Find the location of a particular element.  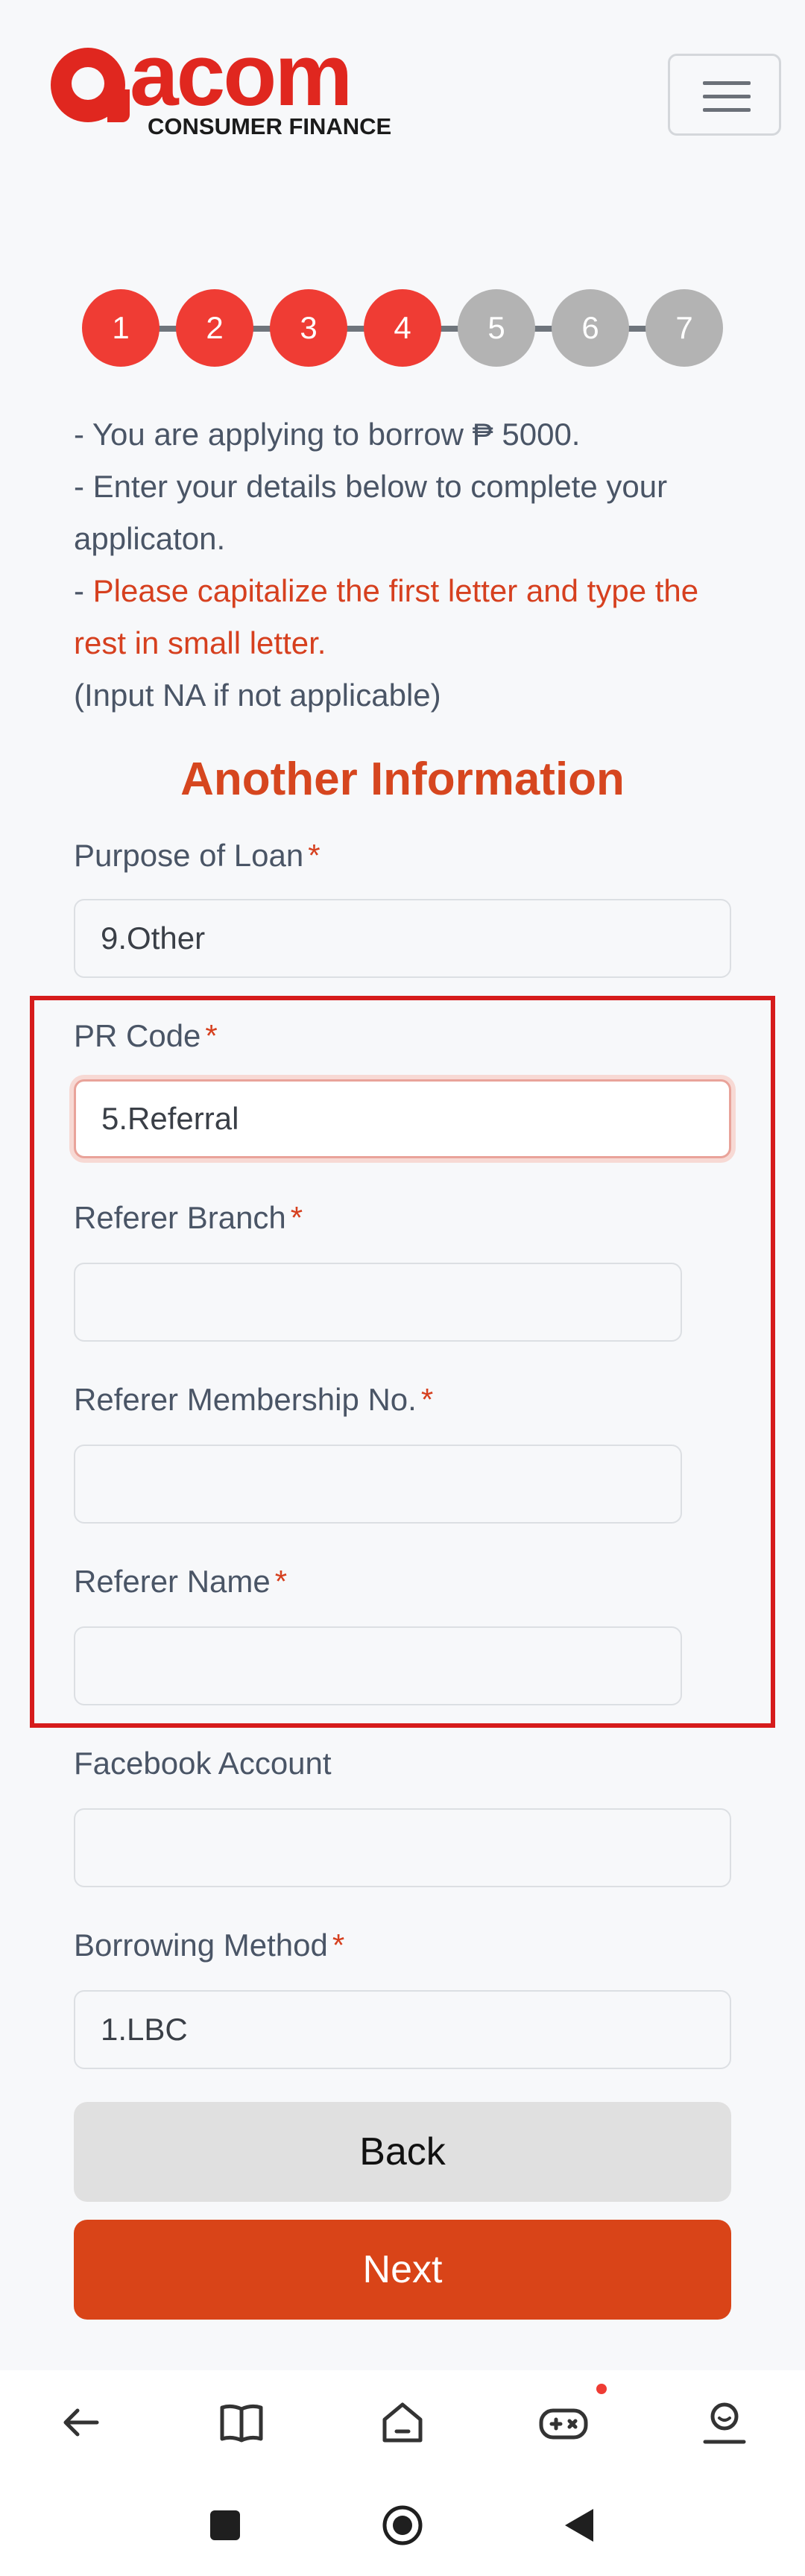

referer-name-label: Referer Name * is located at coordinates (180, 1582).